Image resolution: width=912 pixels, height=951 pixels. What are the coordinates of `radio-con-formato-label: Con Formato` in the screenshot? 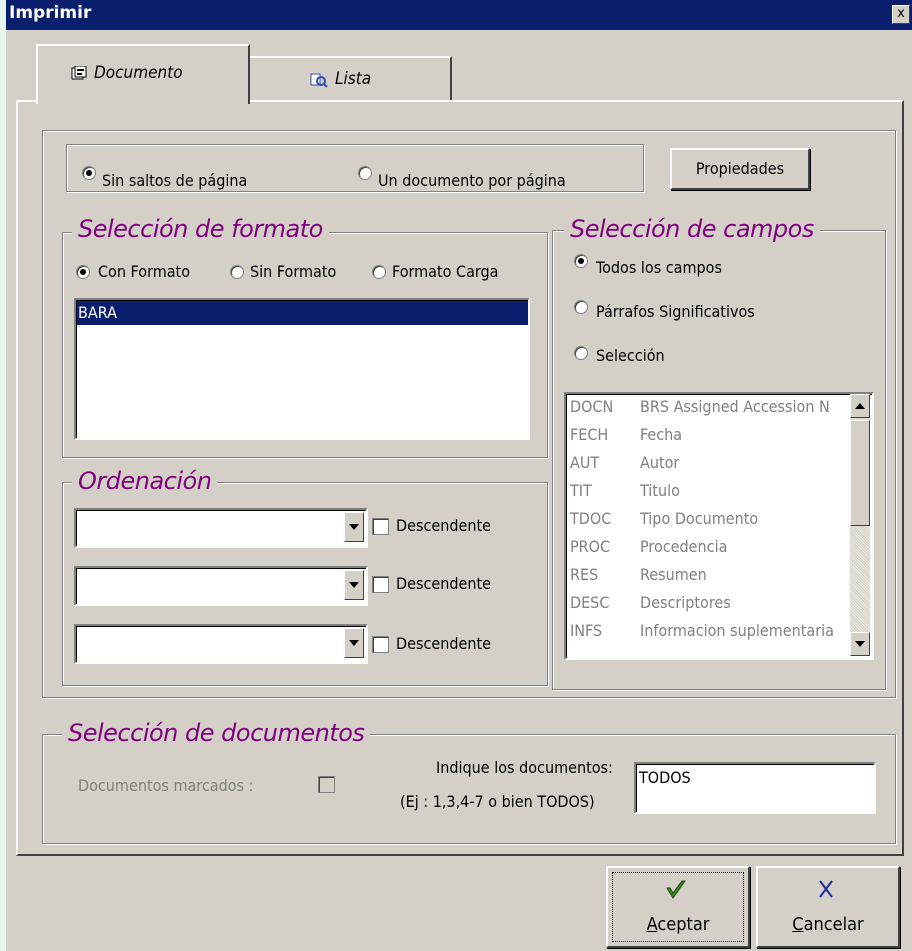 It's located at (144, 271).